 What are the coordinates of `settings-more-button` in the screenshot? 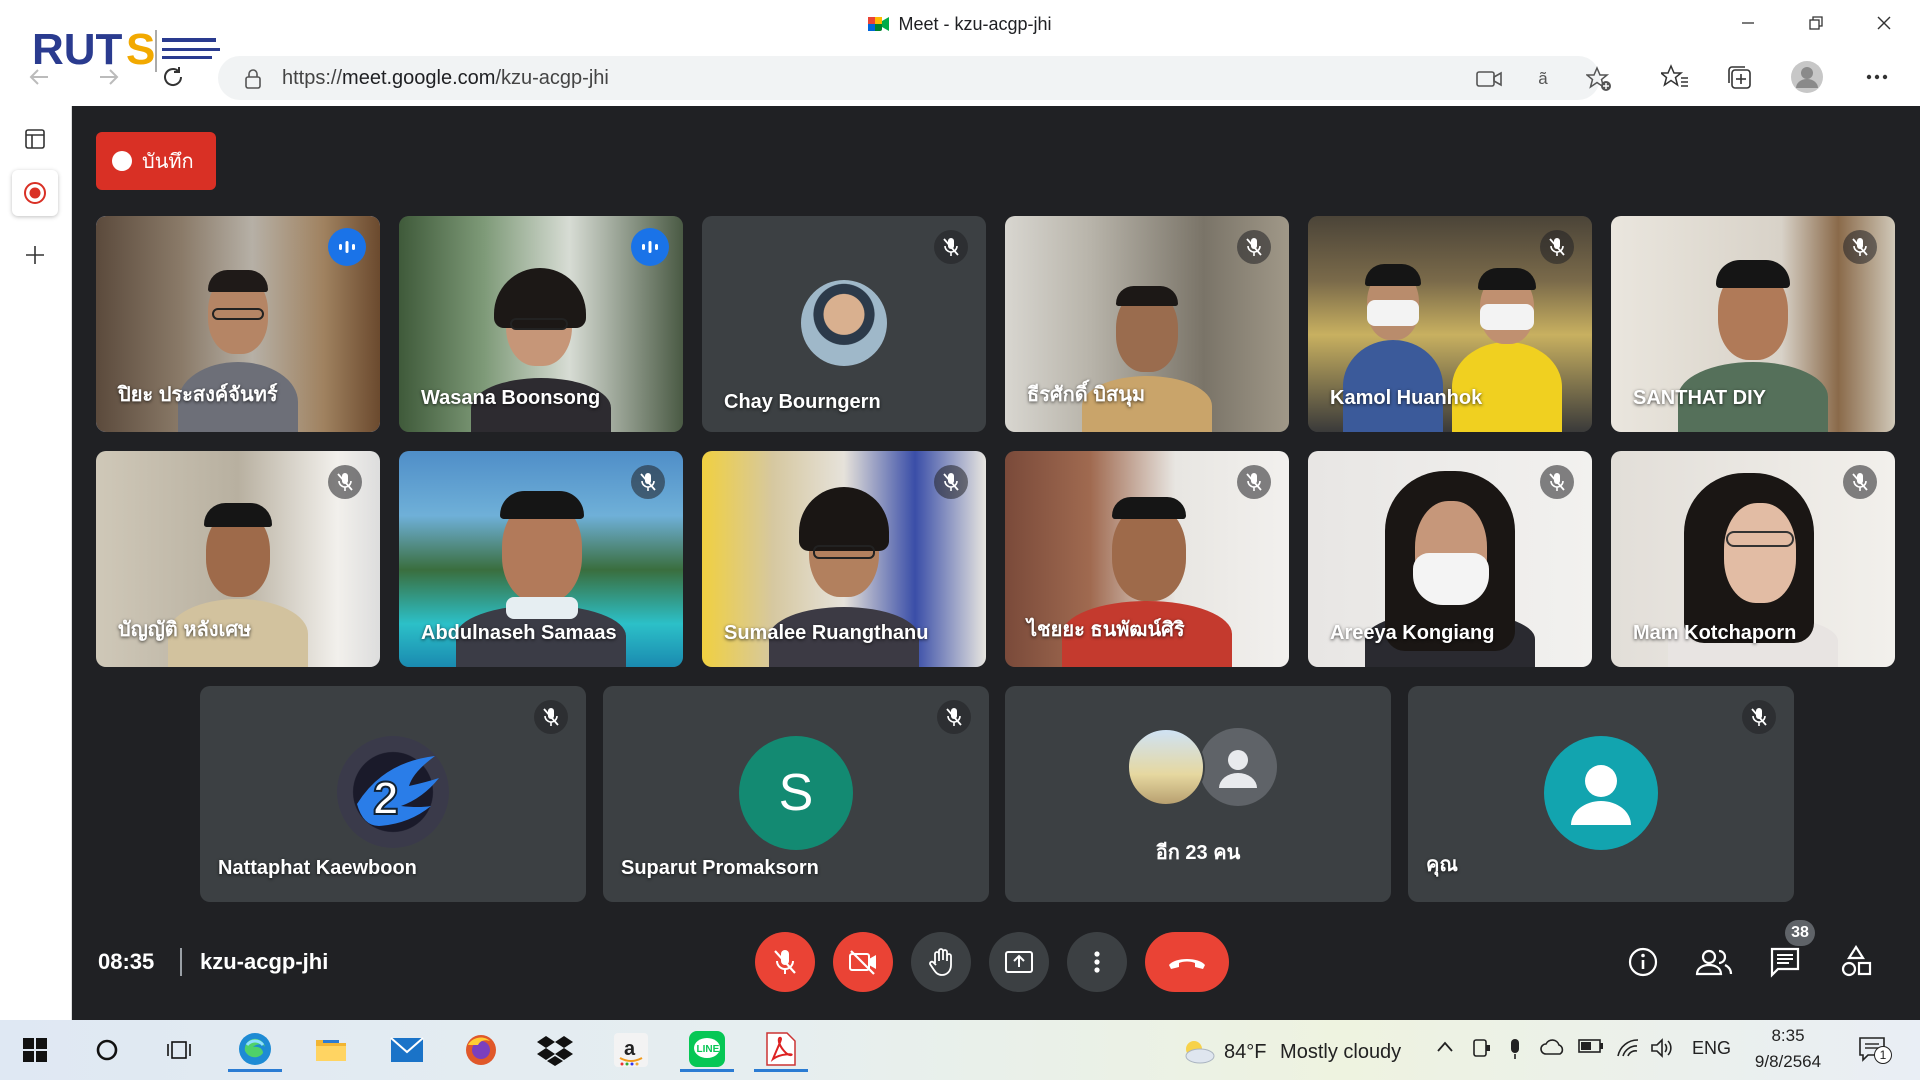 It's located at (1877, 77).